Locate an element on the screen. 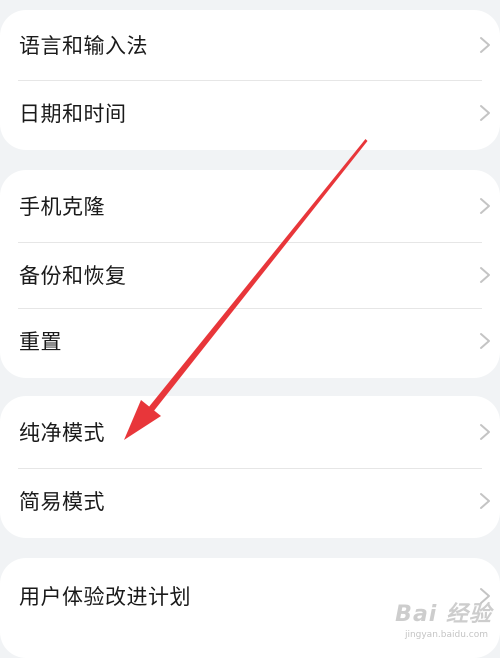 The image size is (500, 658). settings-item-label: 语言和输入法 is located at coordinates (83, 46).